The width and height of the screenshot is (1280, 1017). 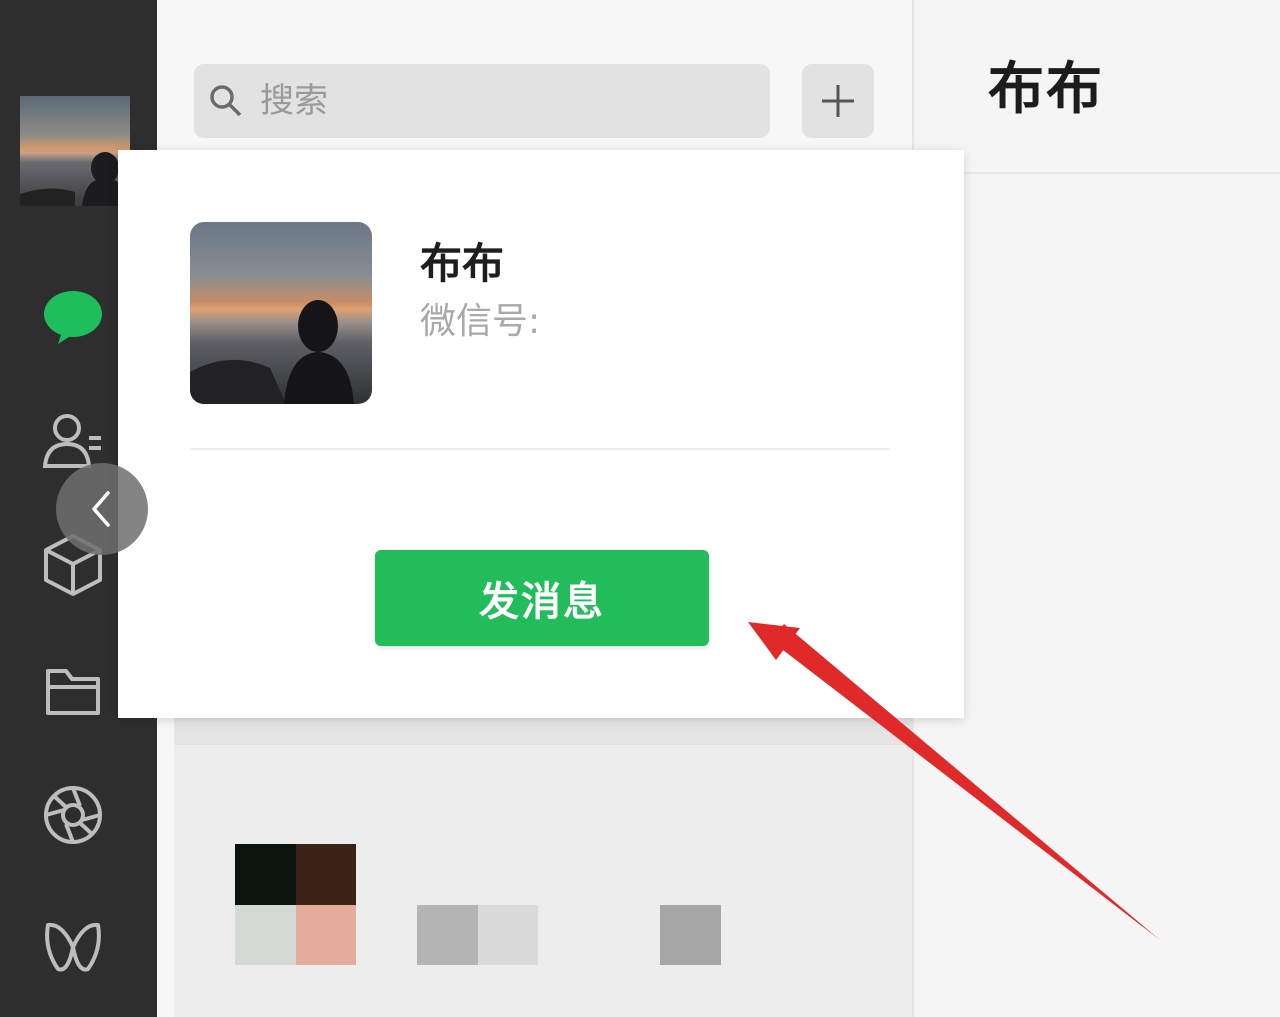 What do you see at coordinates (462, 263) in the screenshot?
I see `contact-name: 布布` at bounding box center [462, 263].